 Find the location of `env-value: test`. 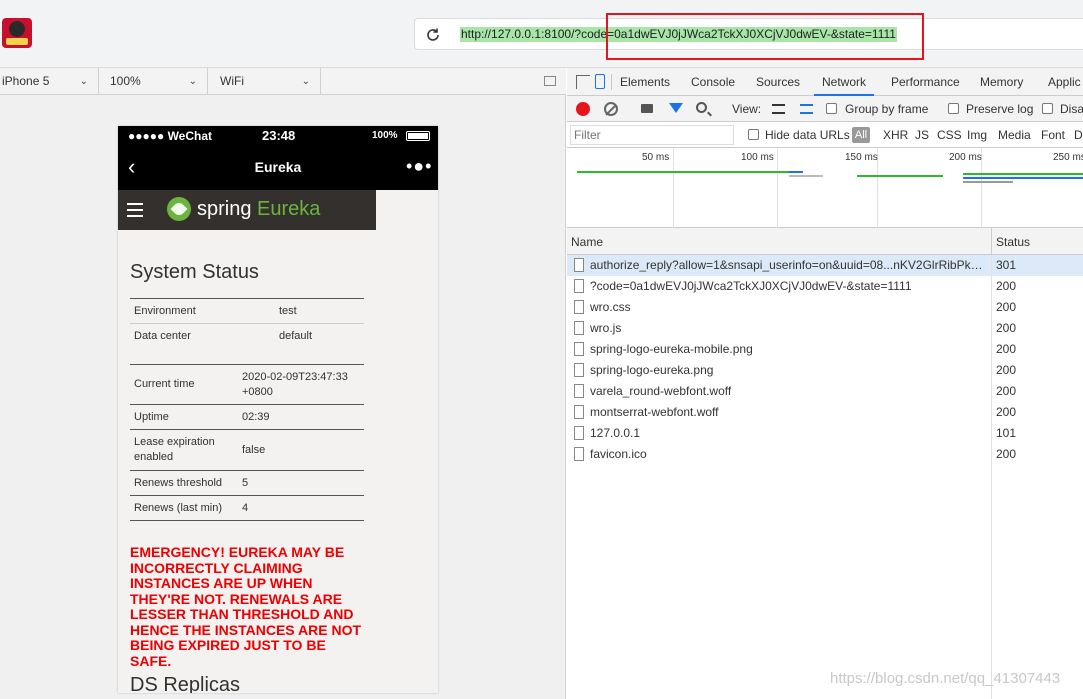

env-value: test is located at coordinates (319, 311).